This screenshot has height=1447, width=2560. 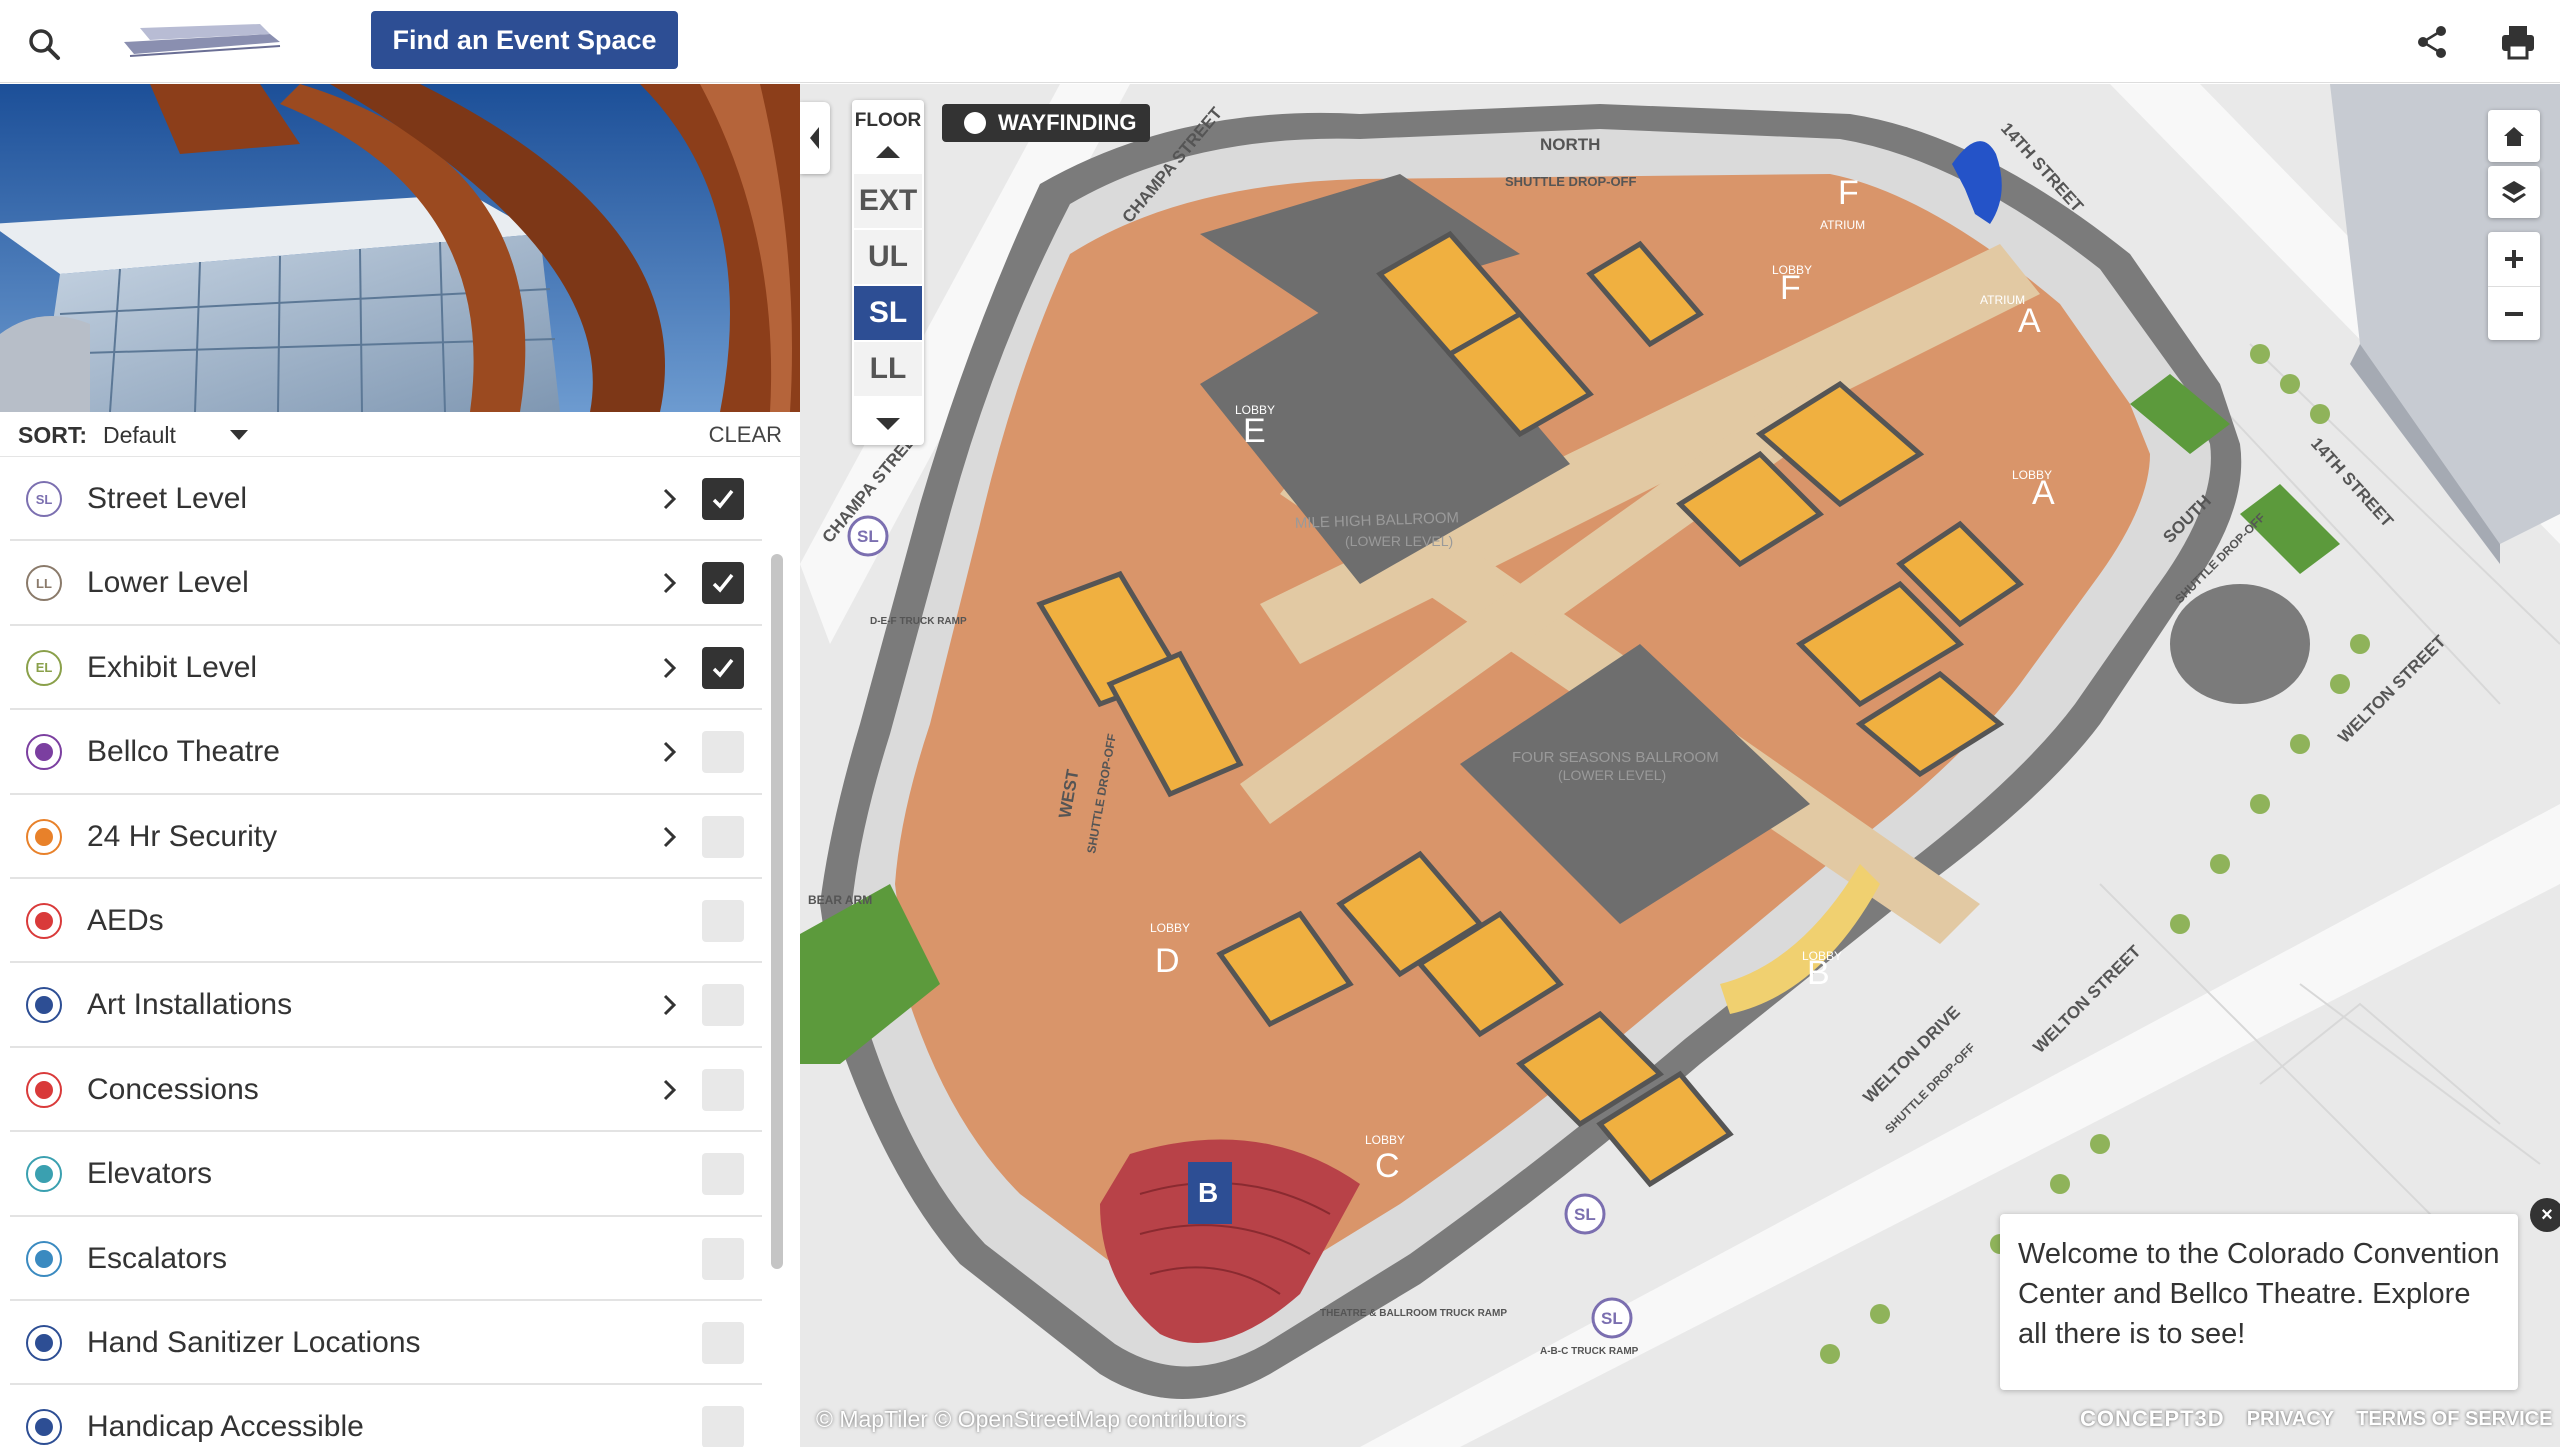 I want to click on category-label: Hand Sanitizer Locations, so click(x=254, y=1342).